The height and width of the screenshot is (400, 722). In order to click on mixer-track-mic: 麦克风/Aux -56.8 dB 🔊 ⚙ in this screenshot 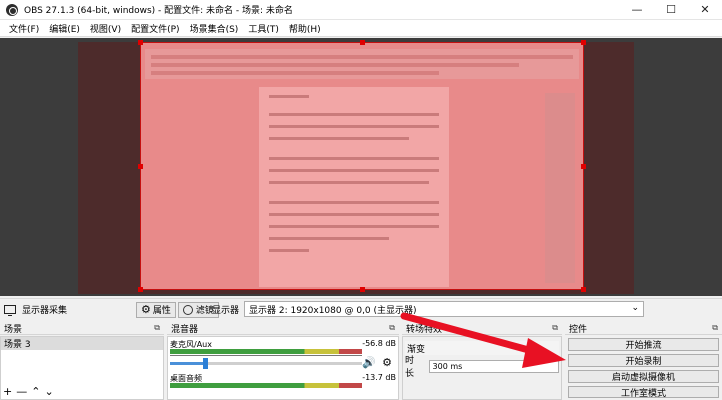, I will do `click(283, 355)`.